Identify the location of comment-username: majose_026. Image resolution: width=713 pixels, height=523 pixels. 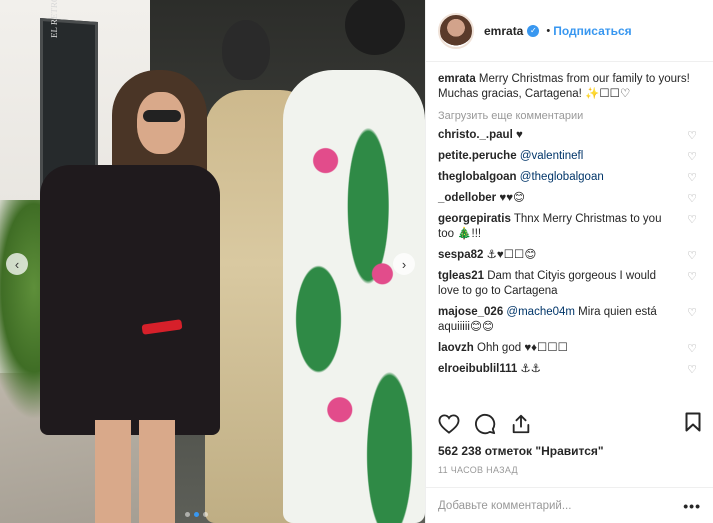
(470, 312).